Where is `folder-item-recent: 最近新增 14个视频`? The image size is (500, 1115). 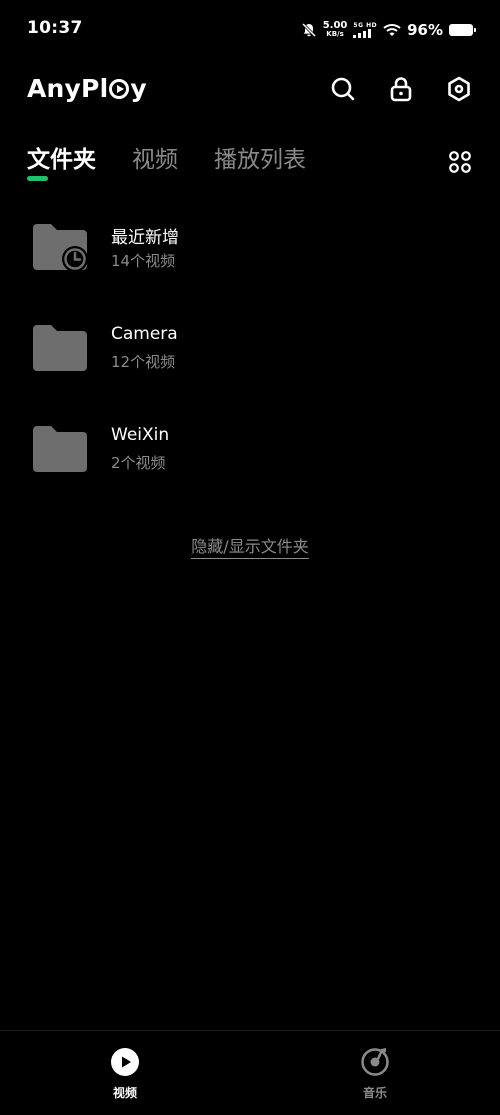
folder-item-recent: 最近新增 14个视频 is located at coordinates (250, 250).